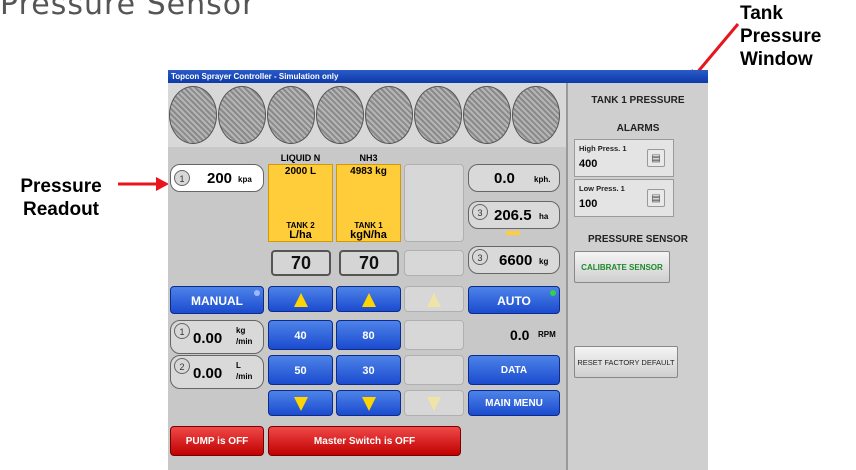  I want to click on tank1-preset2-button: 30, so click(368, 370).